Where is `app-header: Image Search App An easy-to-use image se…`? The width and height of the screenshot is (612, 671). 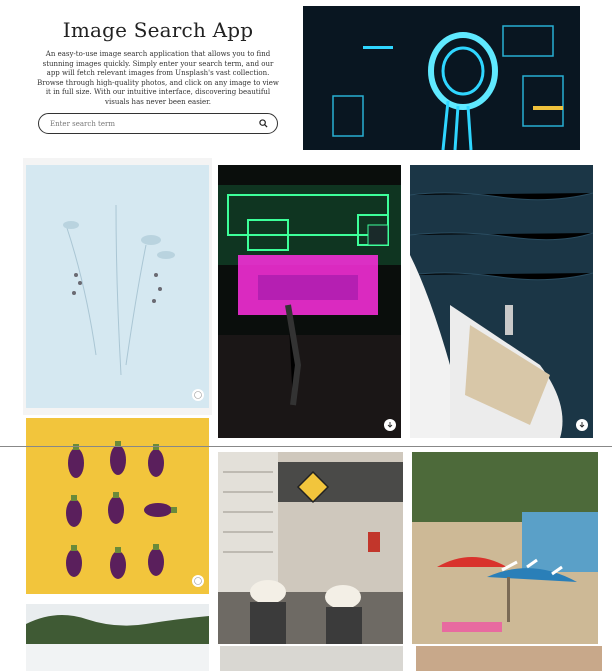 app-header: Image Search App An easy-to-use image se… is located at coordinates (158, 63).